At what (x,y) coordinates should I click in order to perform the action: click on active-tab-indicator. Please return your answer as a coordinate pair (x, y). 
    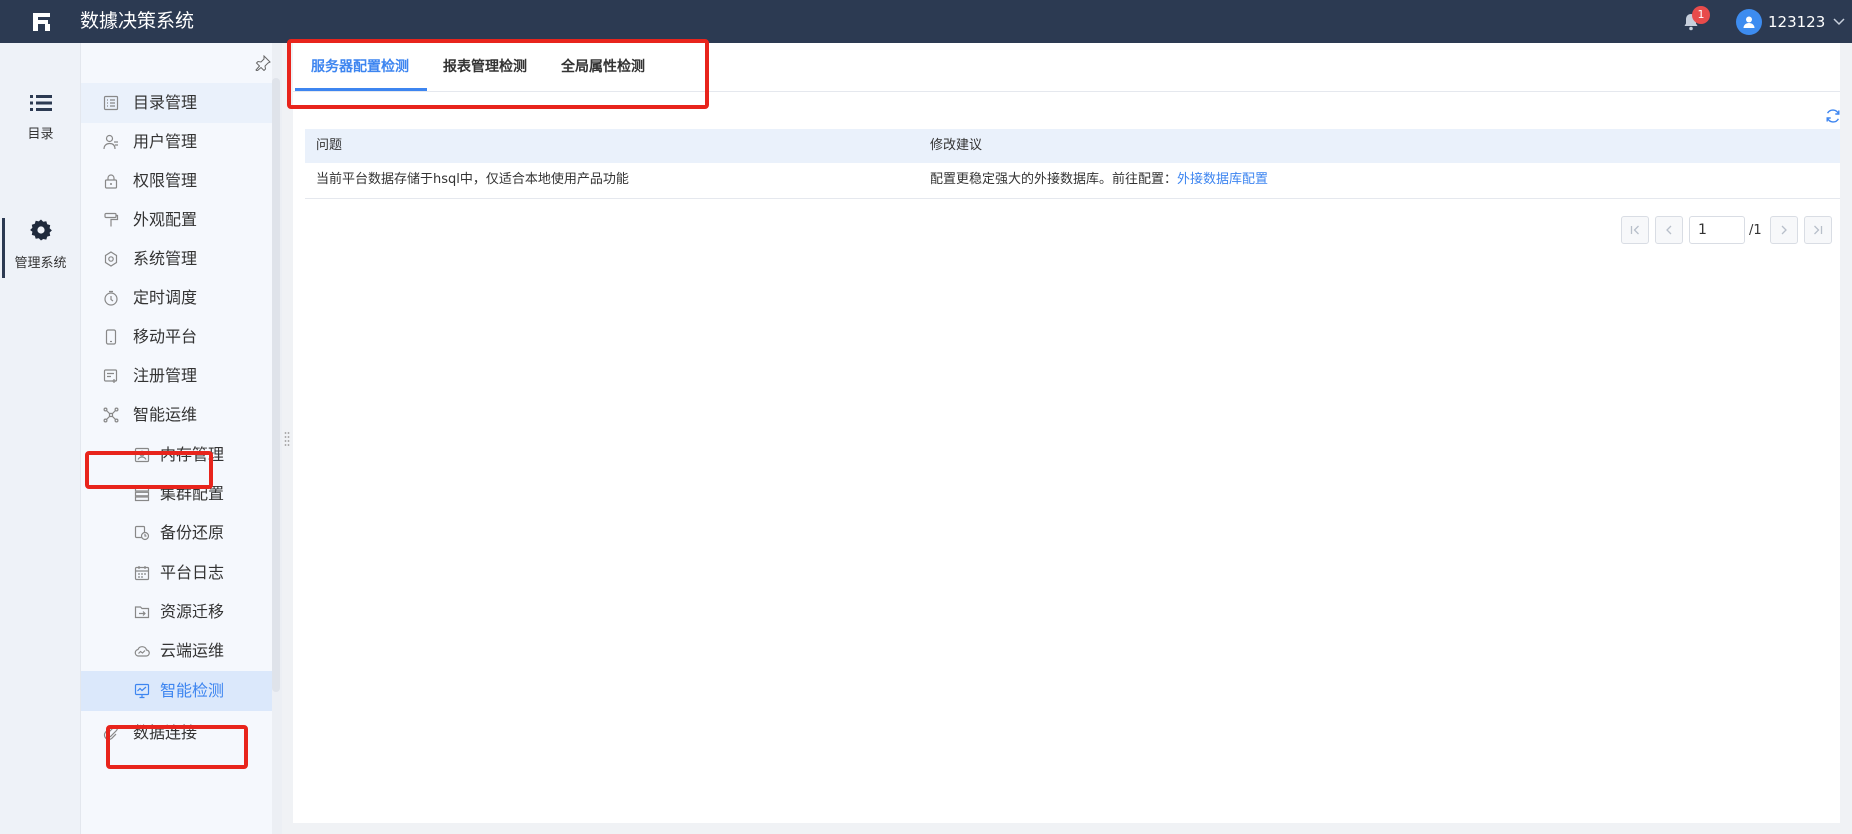
    Looking at the image, I should click on (361, 89).